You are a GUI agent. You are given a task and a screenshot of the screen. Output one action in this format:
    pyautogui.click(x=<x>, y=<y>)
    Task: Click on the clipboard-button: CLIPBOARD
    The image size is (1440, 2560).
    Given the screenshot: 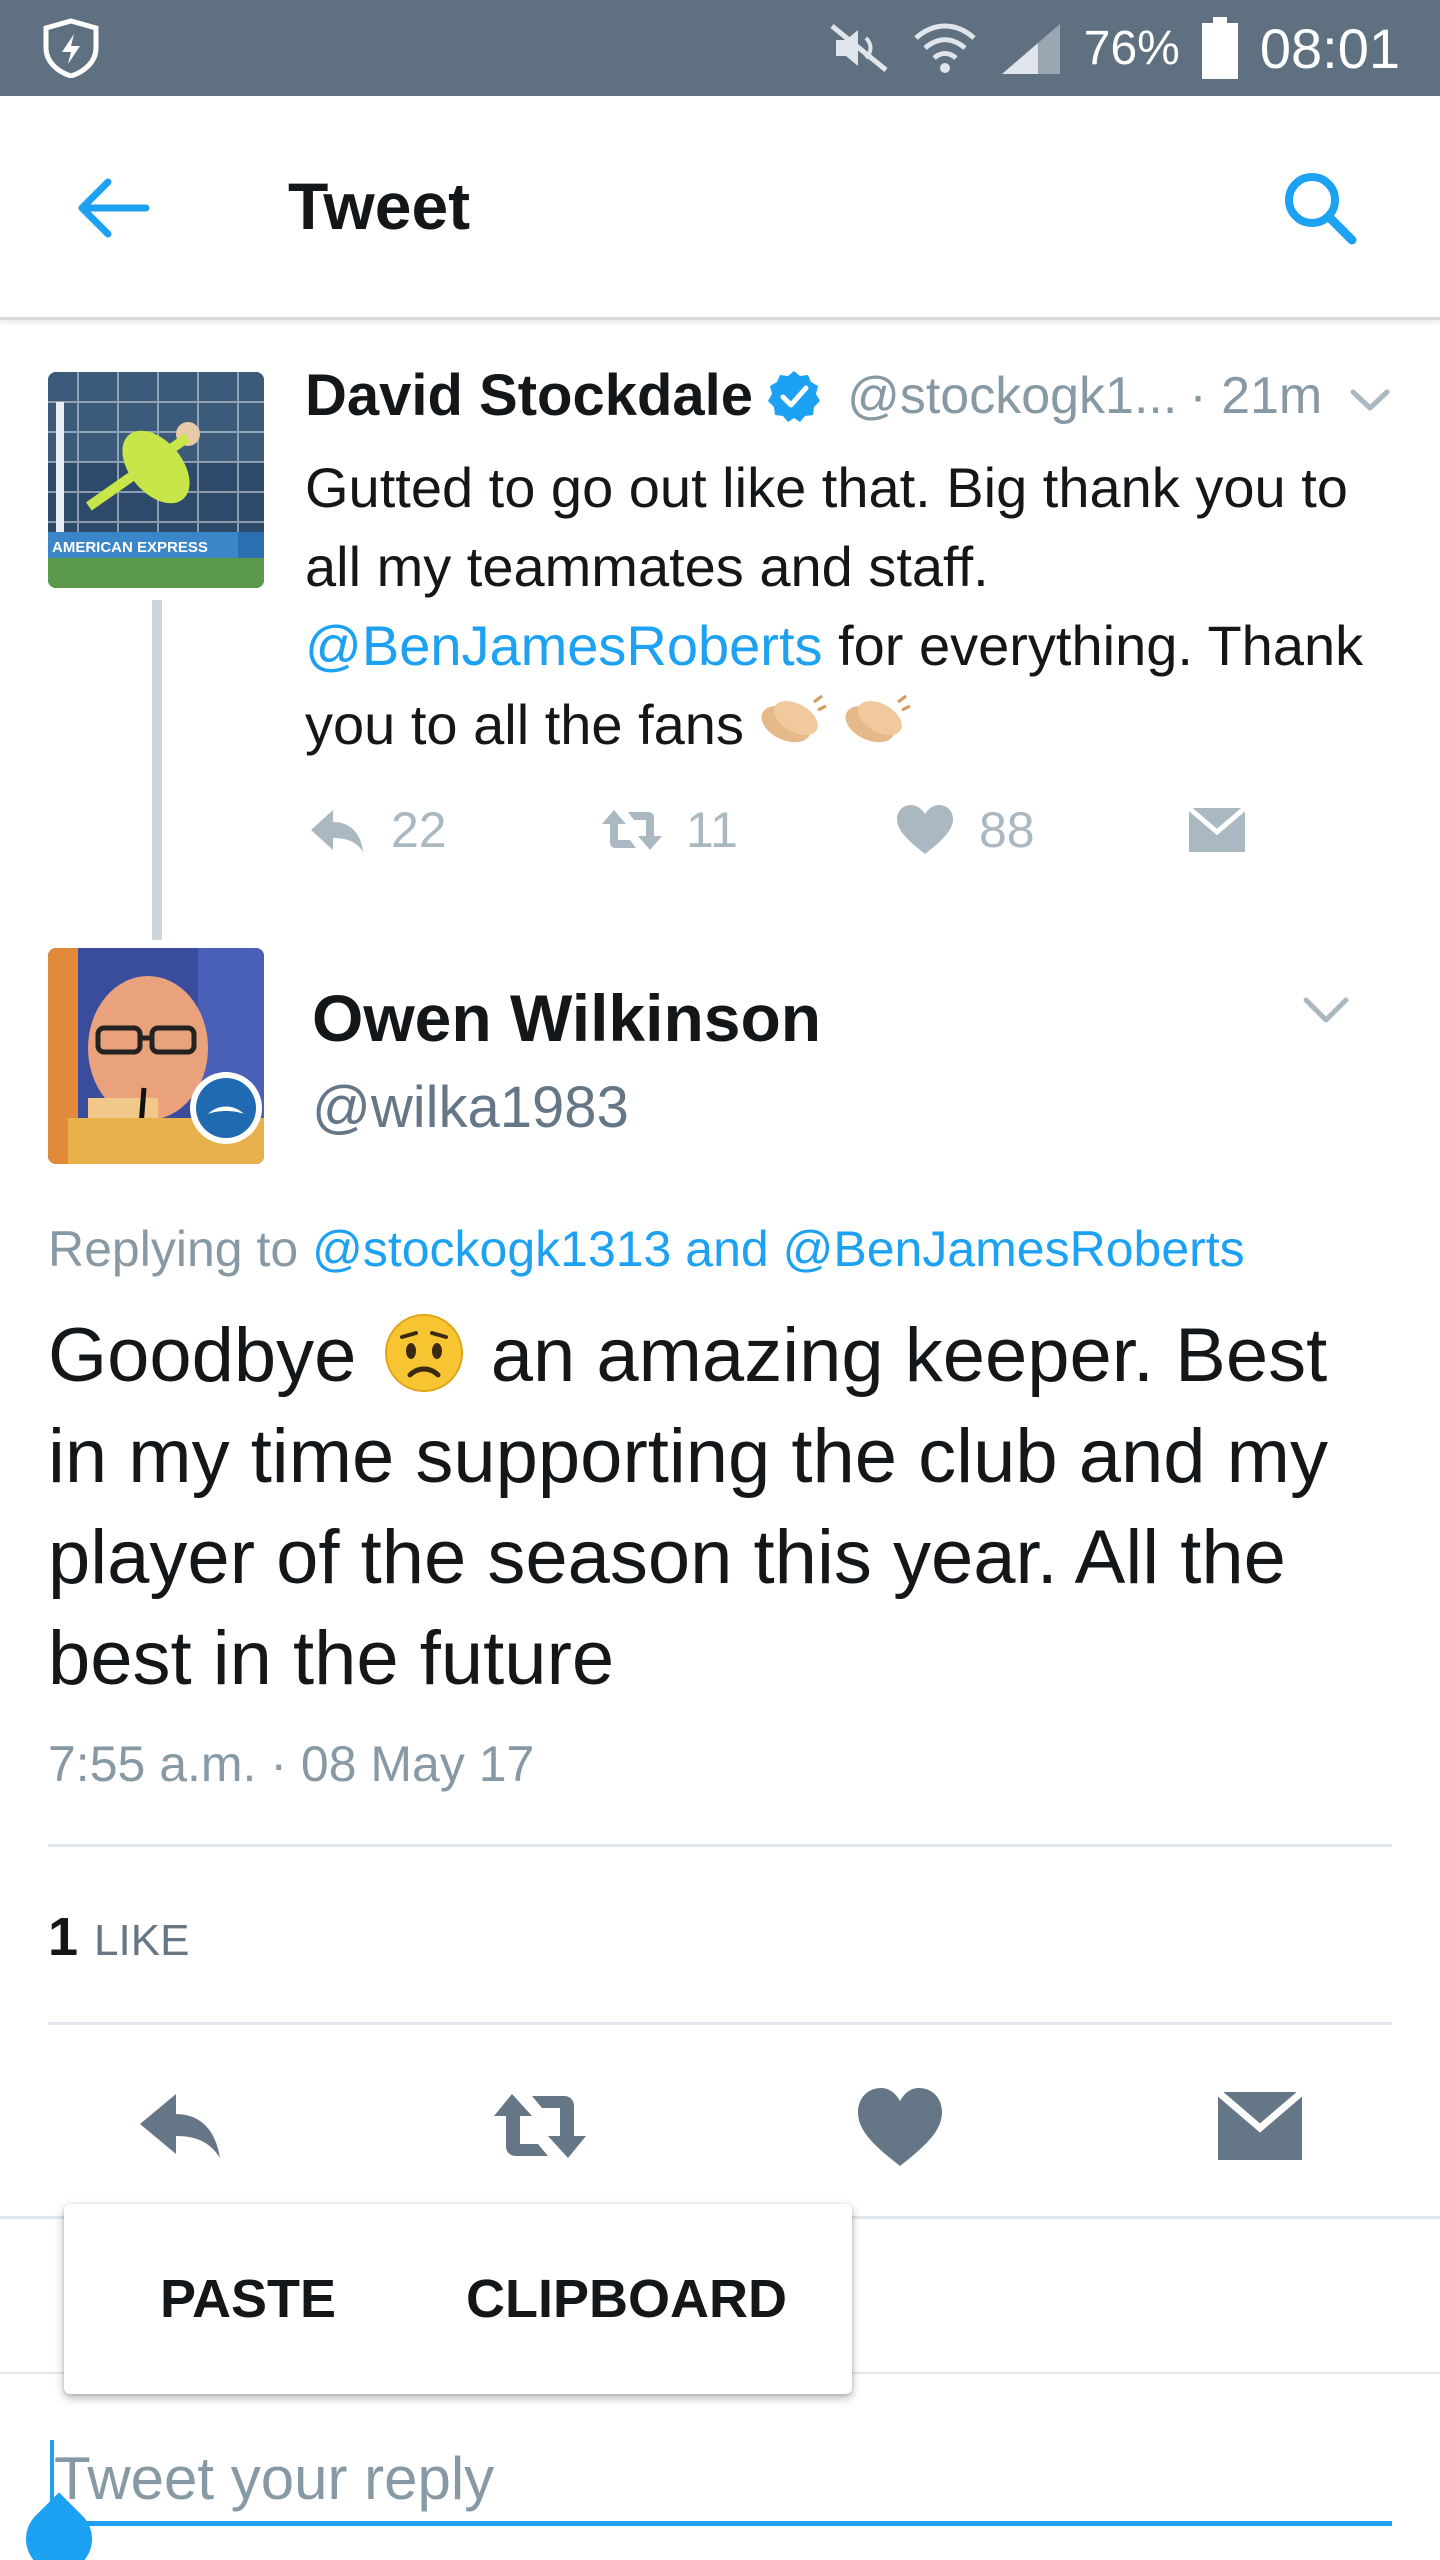 What is the action you would take?
    pyautogui.click(x=561, y=2299)
    